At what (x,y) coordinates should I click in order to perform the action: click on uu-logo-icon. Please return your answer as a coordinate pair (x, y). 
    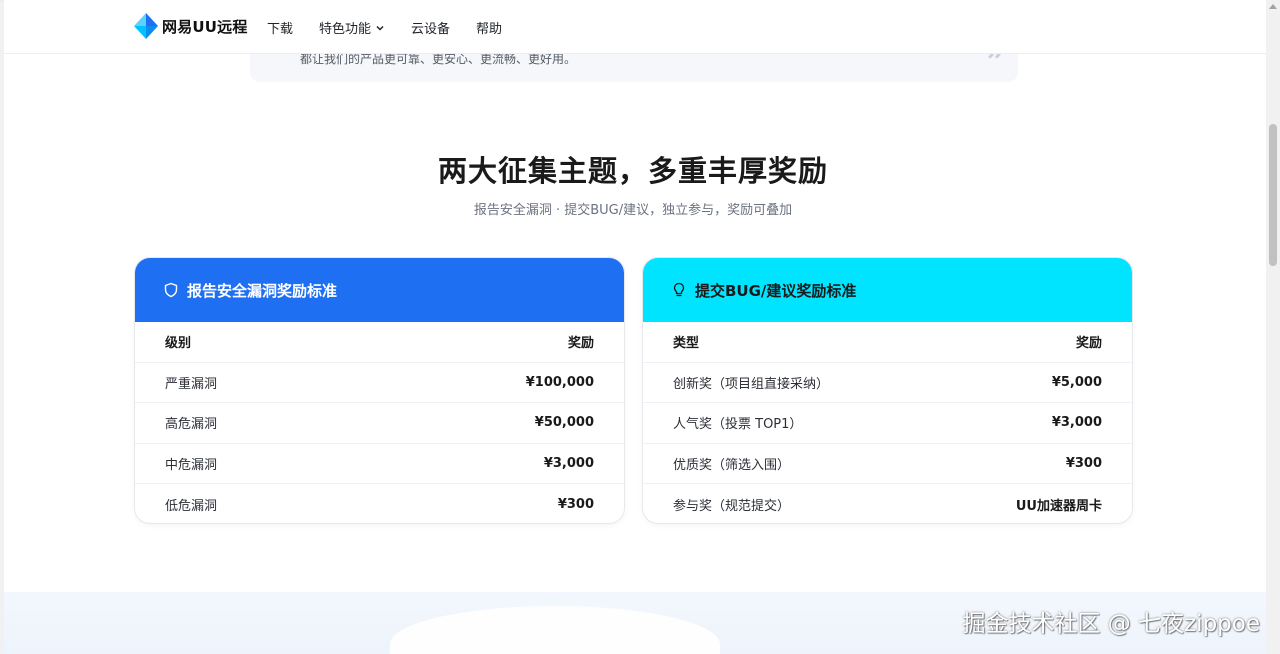
    Looking at the image, I should click on (146, 26).